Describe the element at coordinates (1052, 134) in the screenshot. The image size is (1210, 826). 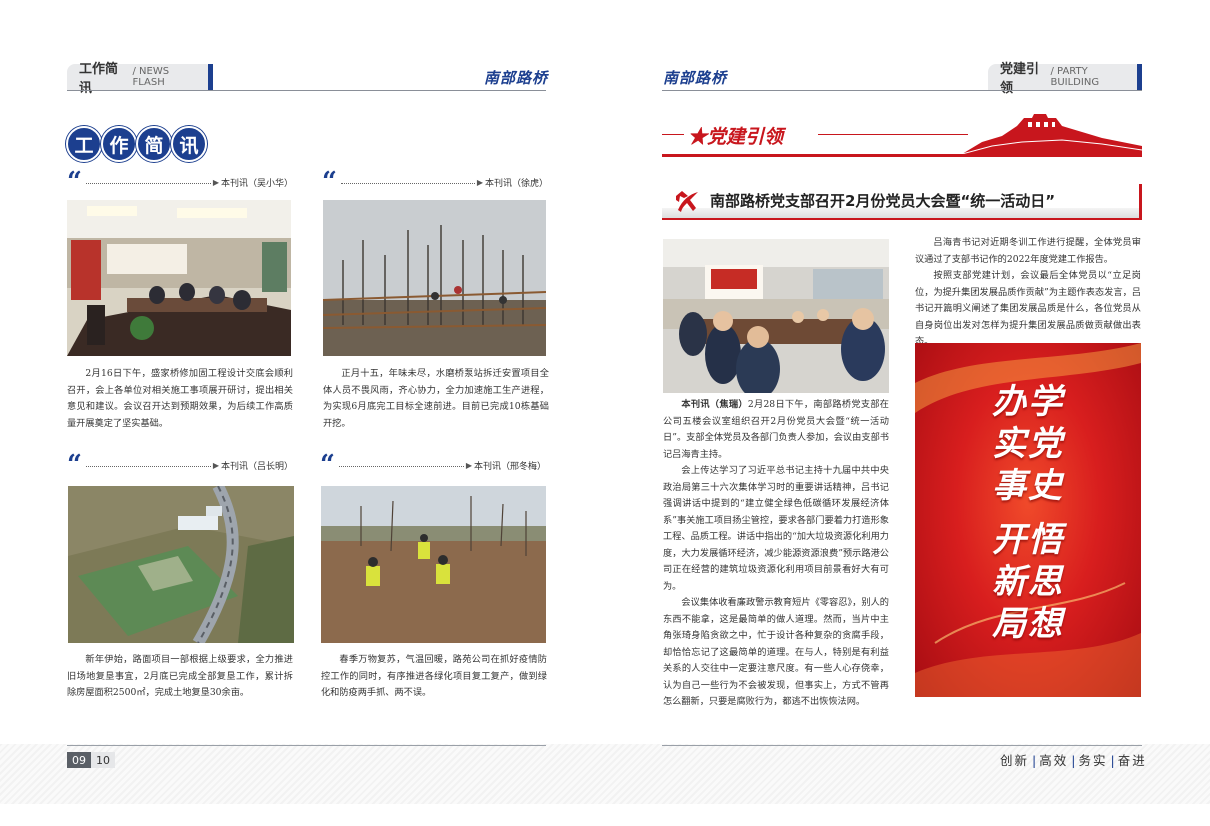
I see `great-wall-icon` at that location.